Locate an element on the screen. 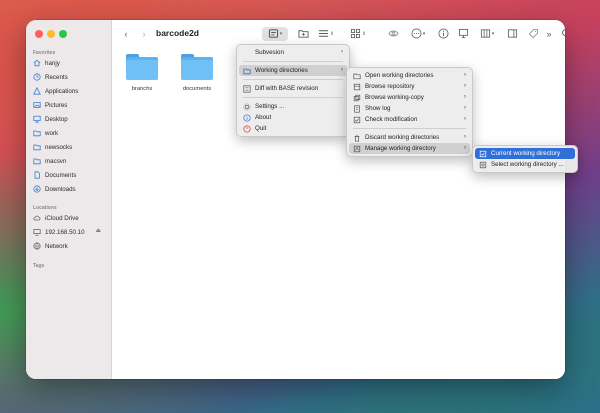 This screenshot has width=600, height=413. sidebar-item-label: Network is located at coordinates (56, 246).